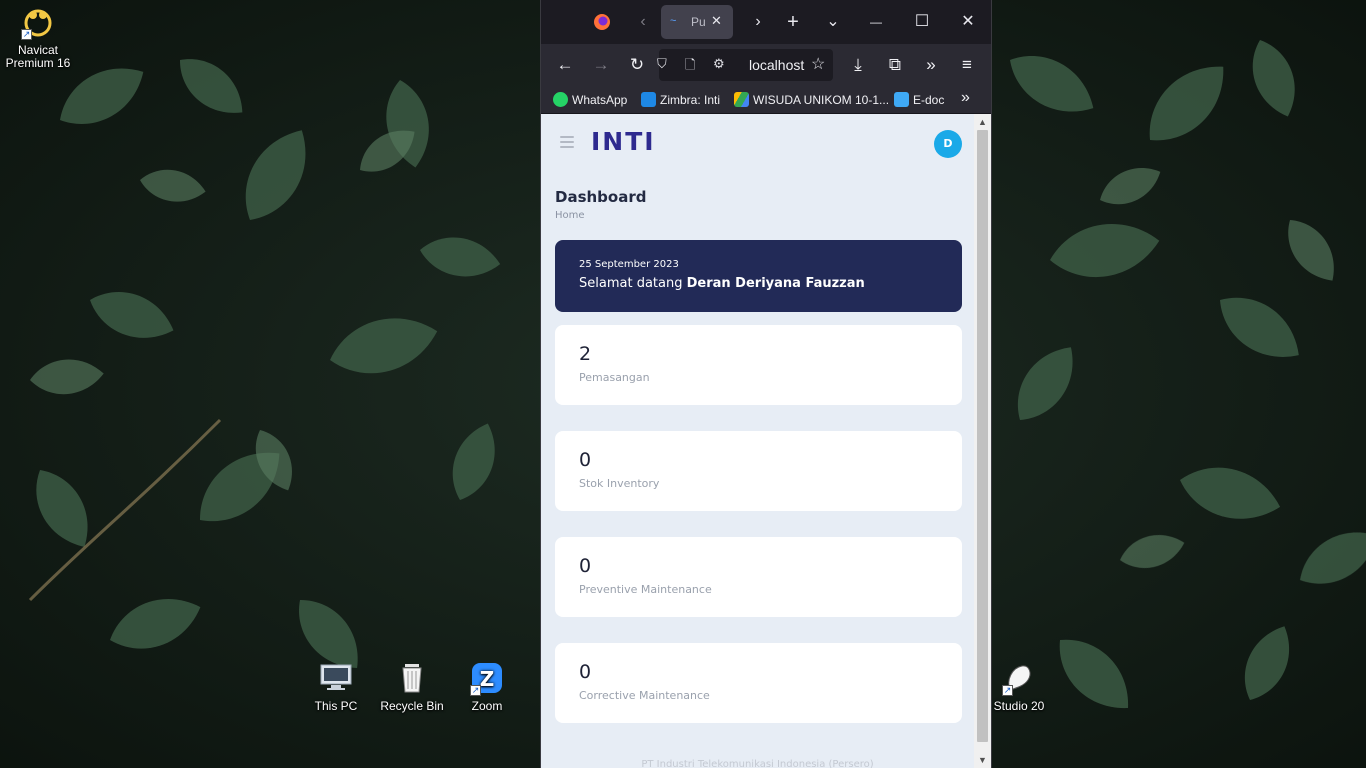 The image size is (1366, 768). Describe the element at coordinates (38, 23) in the screenshot. I see `navicat-icon: ↗` at that location.